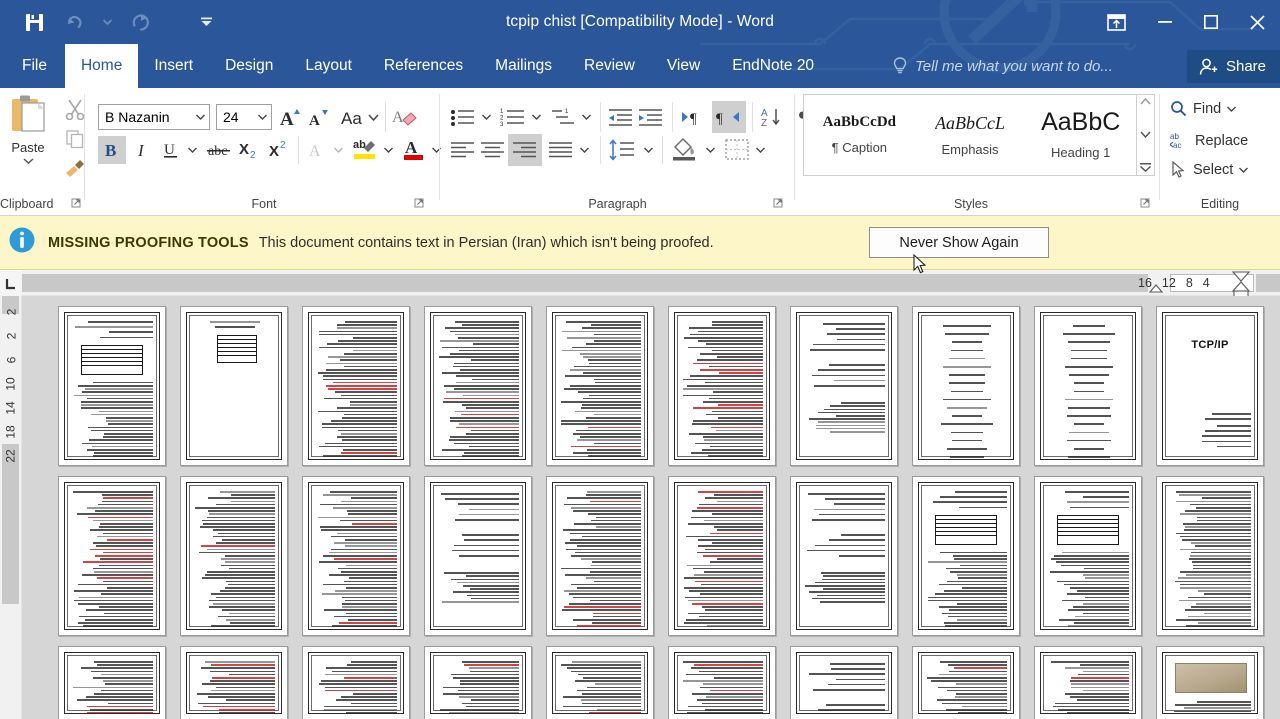  I want to click on font-name-input: B Nazanin, so click(154, 117).